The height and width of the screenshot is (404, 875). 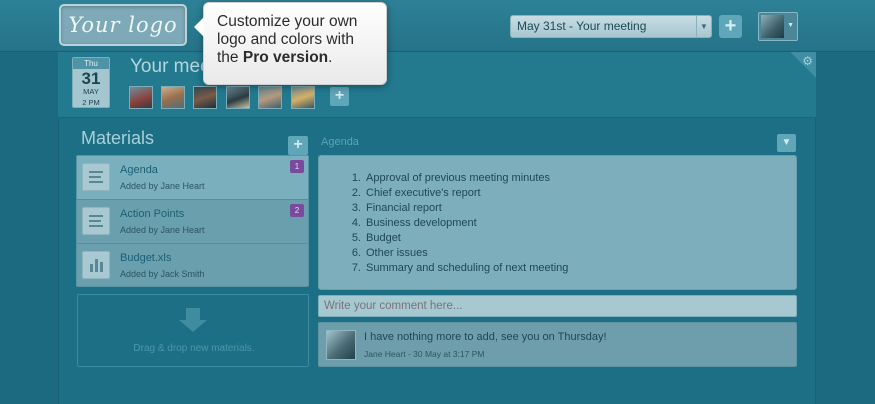 I want to click on tooltip-emphasis: Pro version, so click(x=285, y=57).